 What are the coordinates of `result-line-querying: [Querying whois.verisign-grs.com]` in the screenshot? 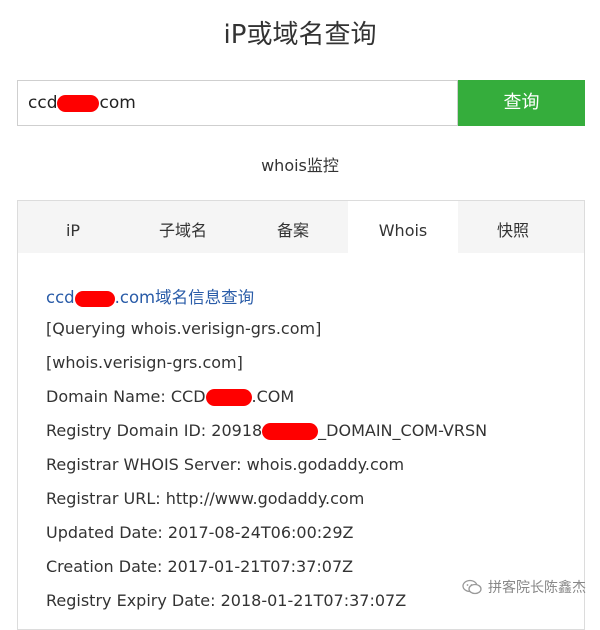 It's located at (184, 328).